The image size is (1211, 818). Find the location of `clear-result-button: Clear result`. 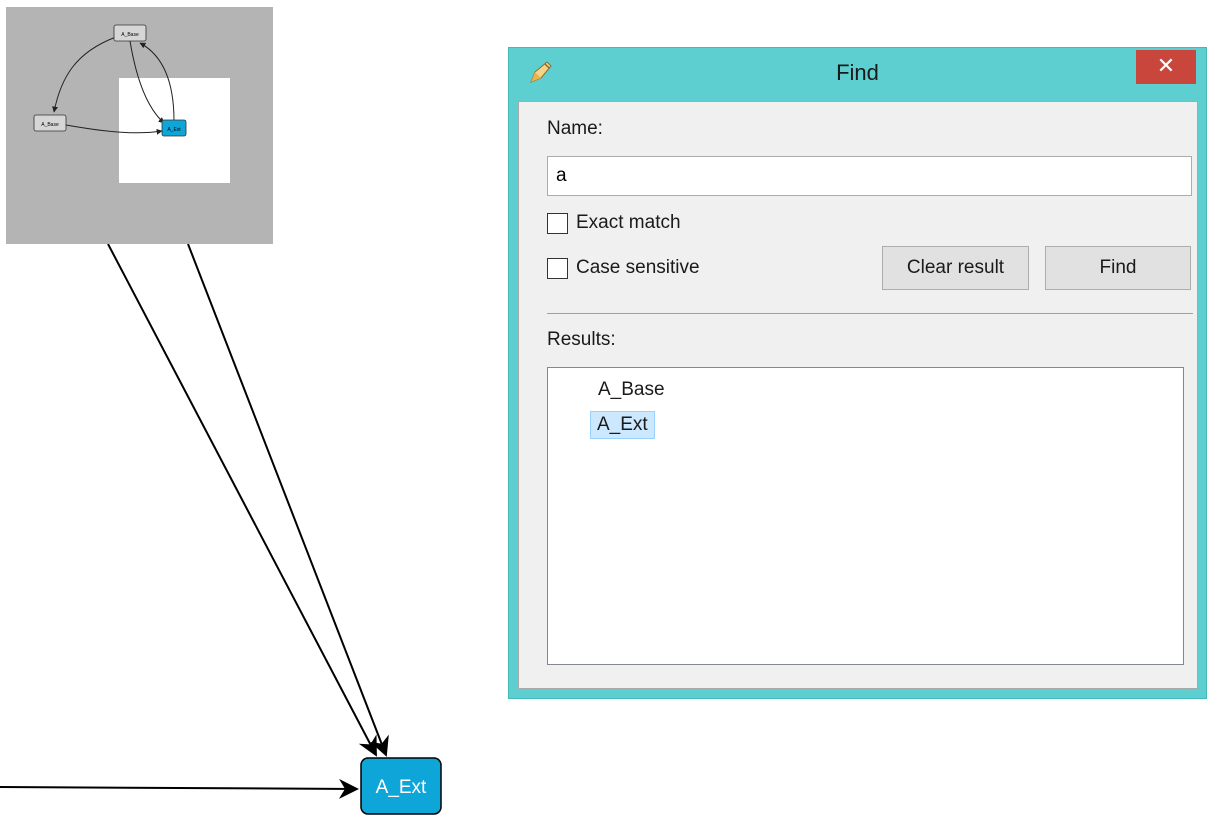

clear-result-button: Clear result is located at coordinates (955, 268).